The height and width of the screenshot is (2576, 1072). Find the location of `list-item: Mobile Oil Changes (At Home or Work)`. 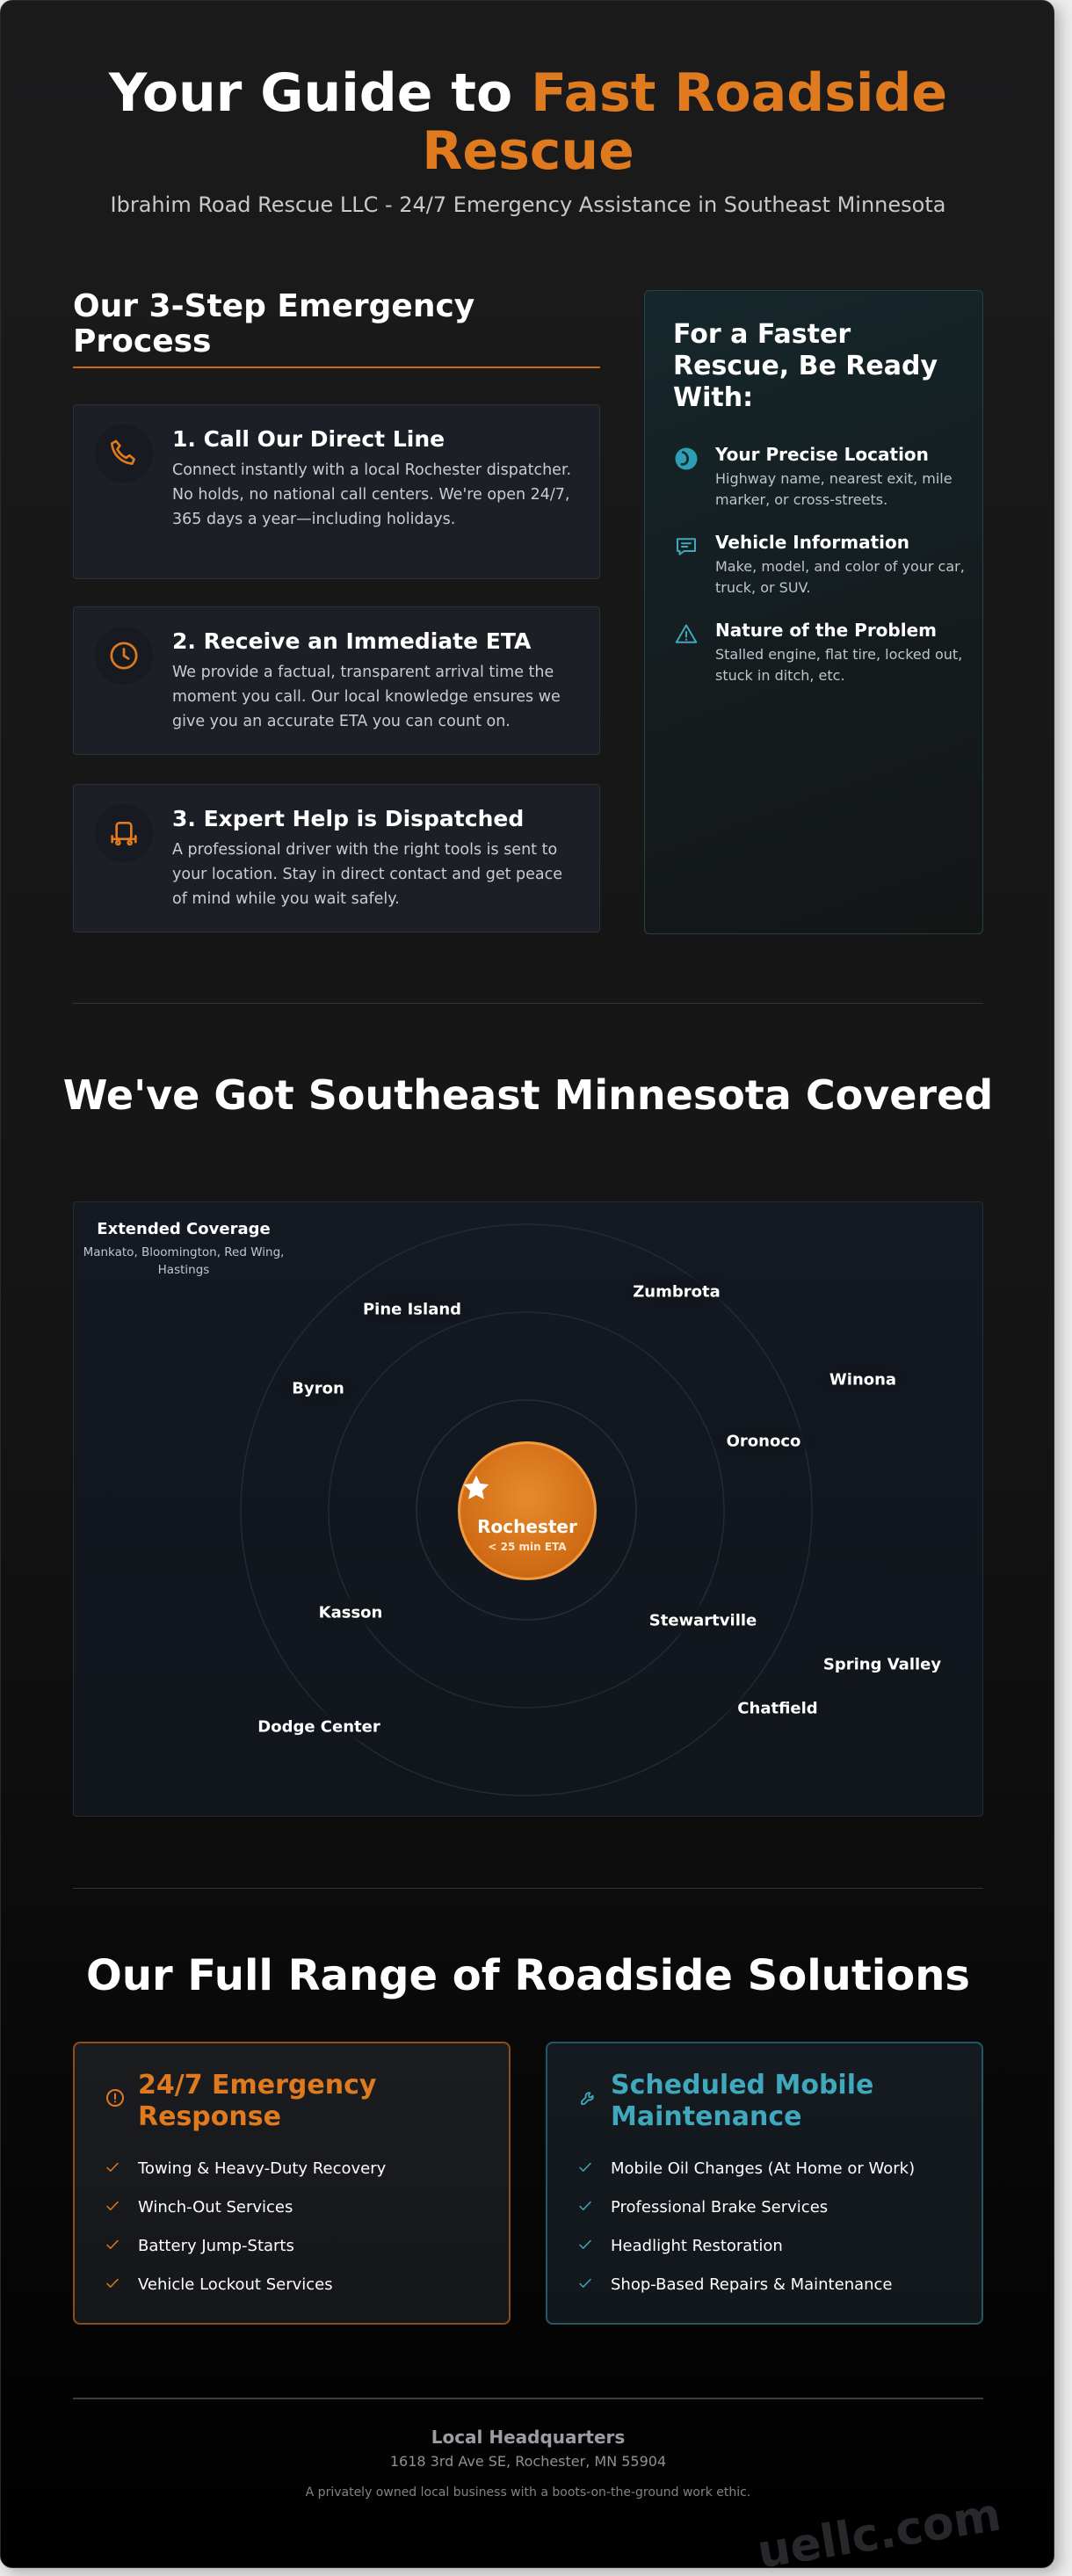

list-item: Mobile Oil Changes (At Home or Work) is located at coordinates (746, 2178).